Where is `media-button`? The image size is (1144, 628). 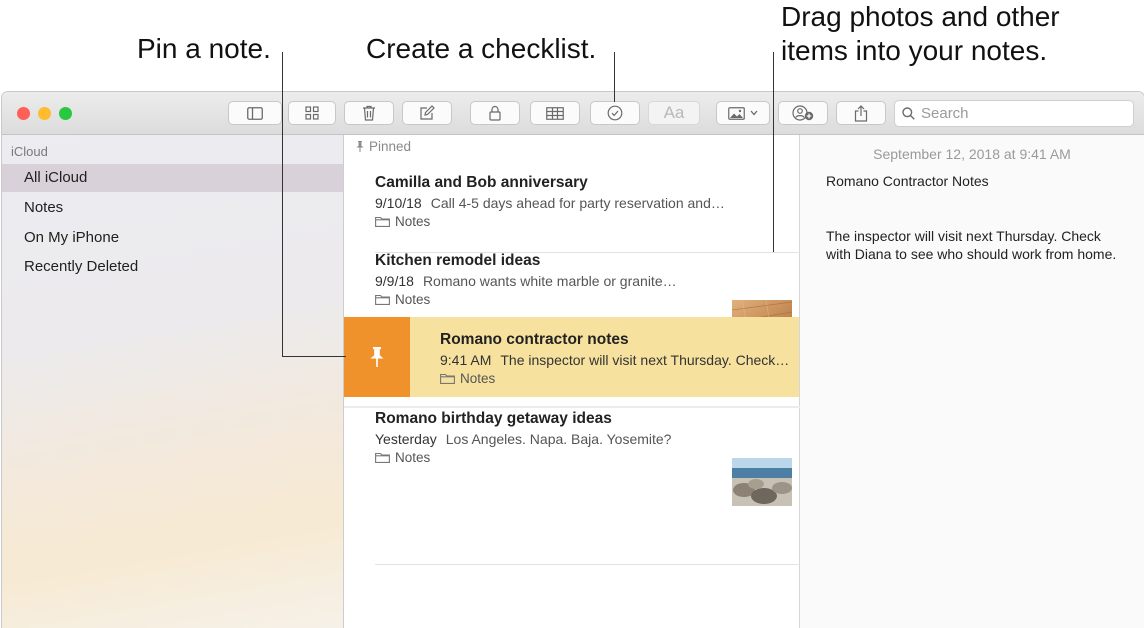
media-button is located at coordinates (743, 113).